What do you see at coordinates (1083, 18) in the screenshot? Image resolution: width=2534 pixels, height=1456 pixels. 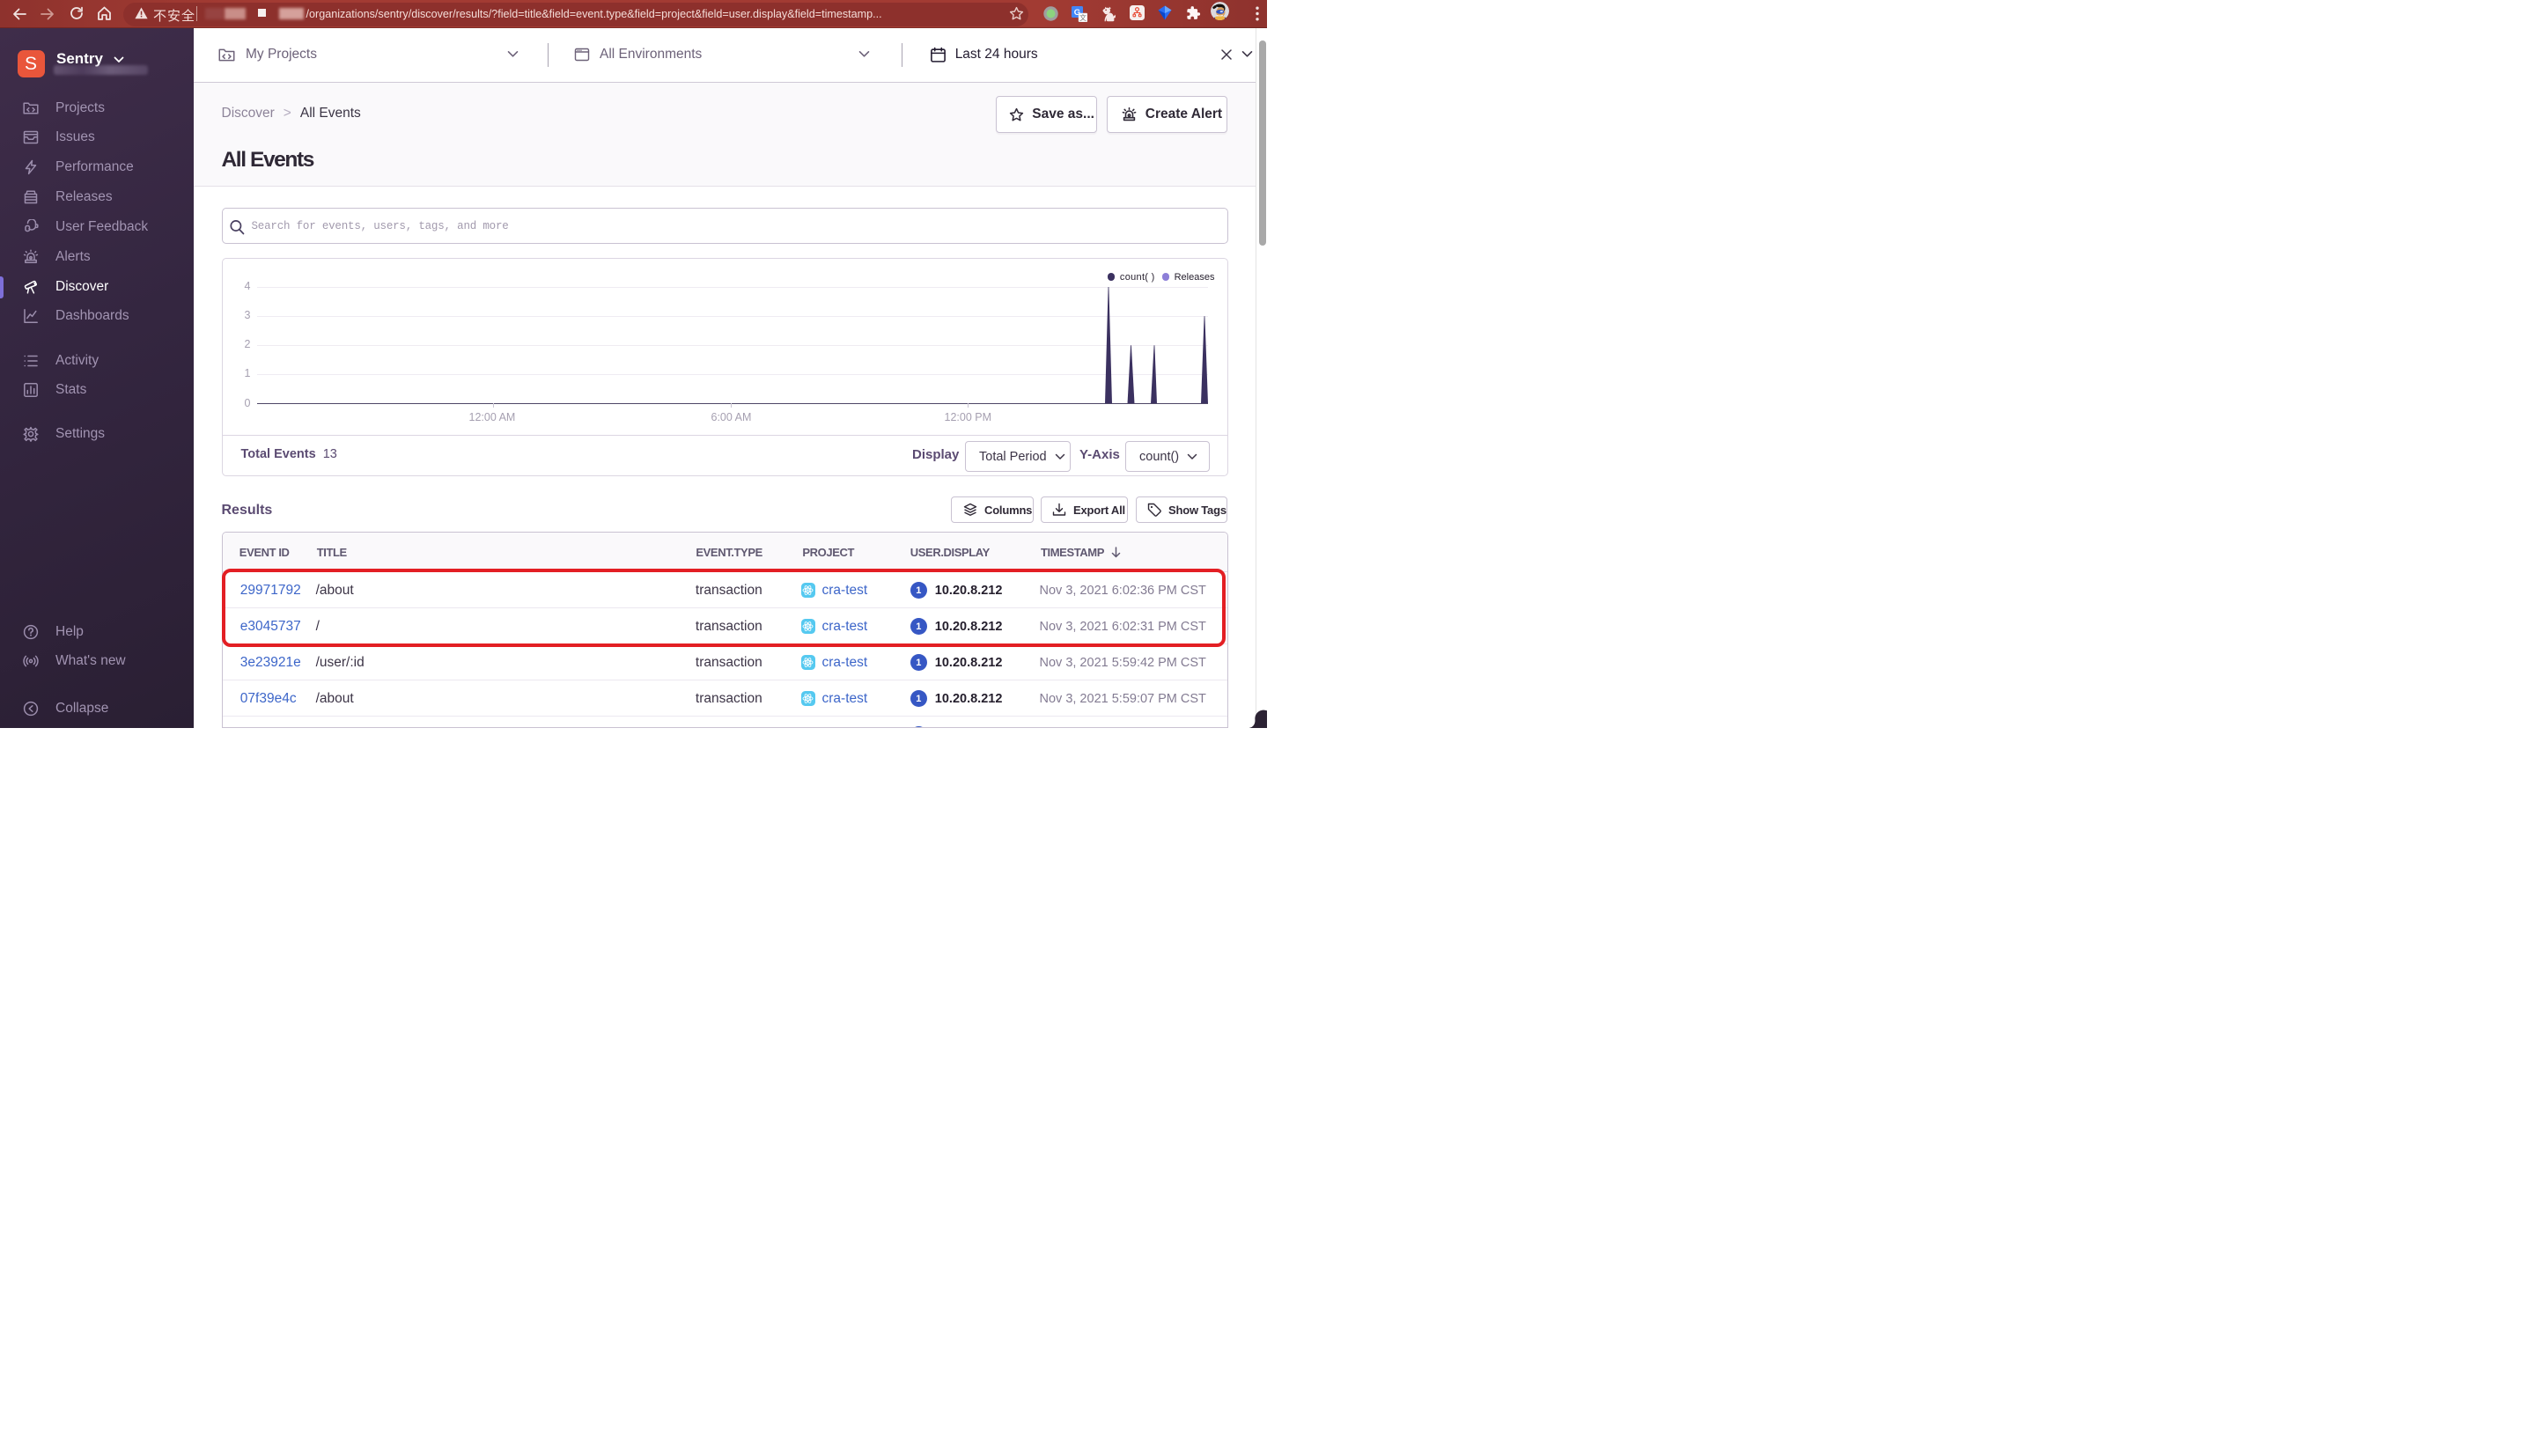 I see `svg-text: 文` at bounding box center [1083, 18].